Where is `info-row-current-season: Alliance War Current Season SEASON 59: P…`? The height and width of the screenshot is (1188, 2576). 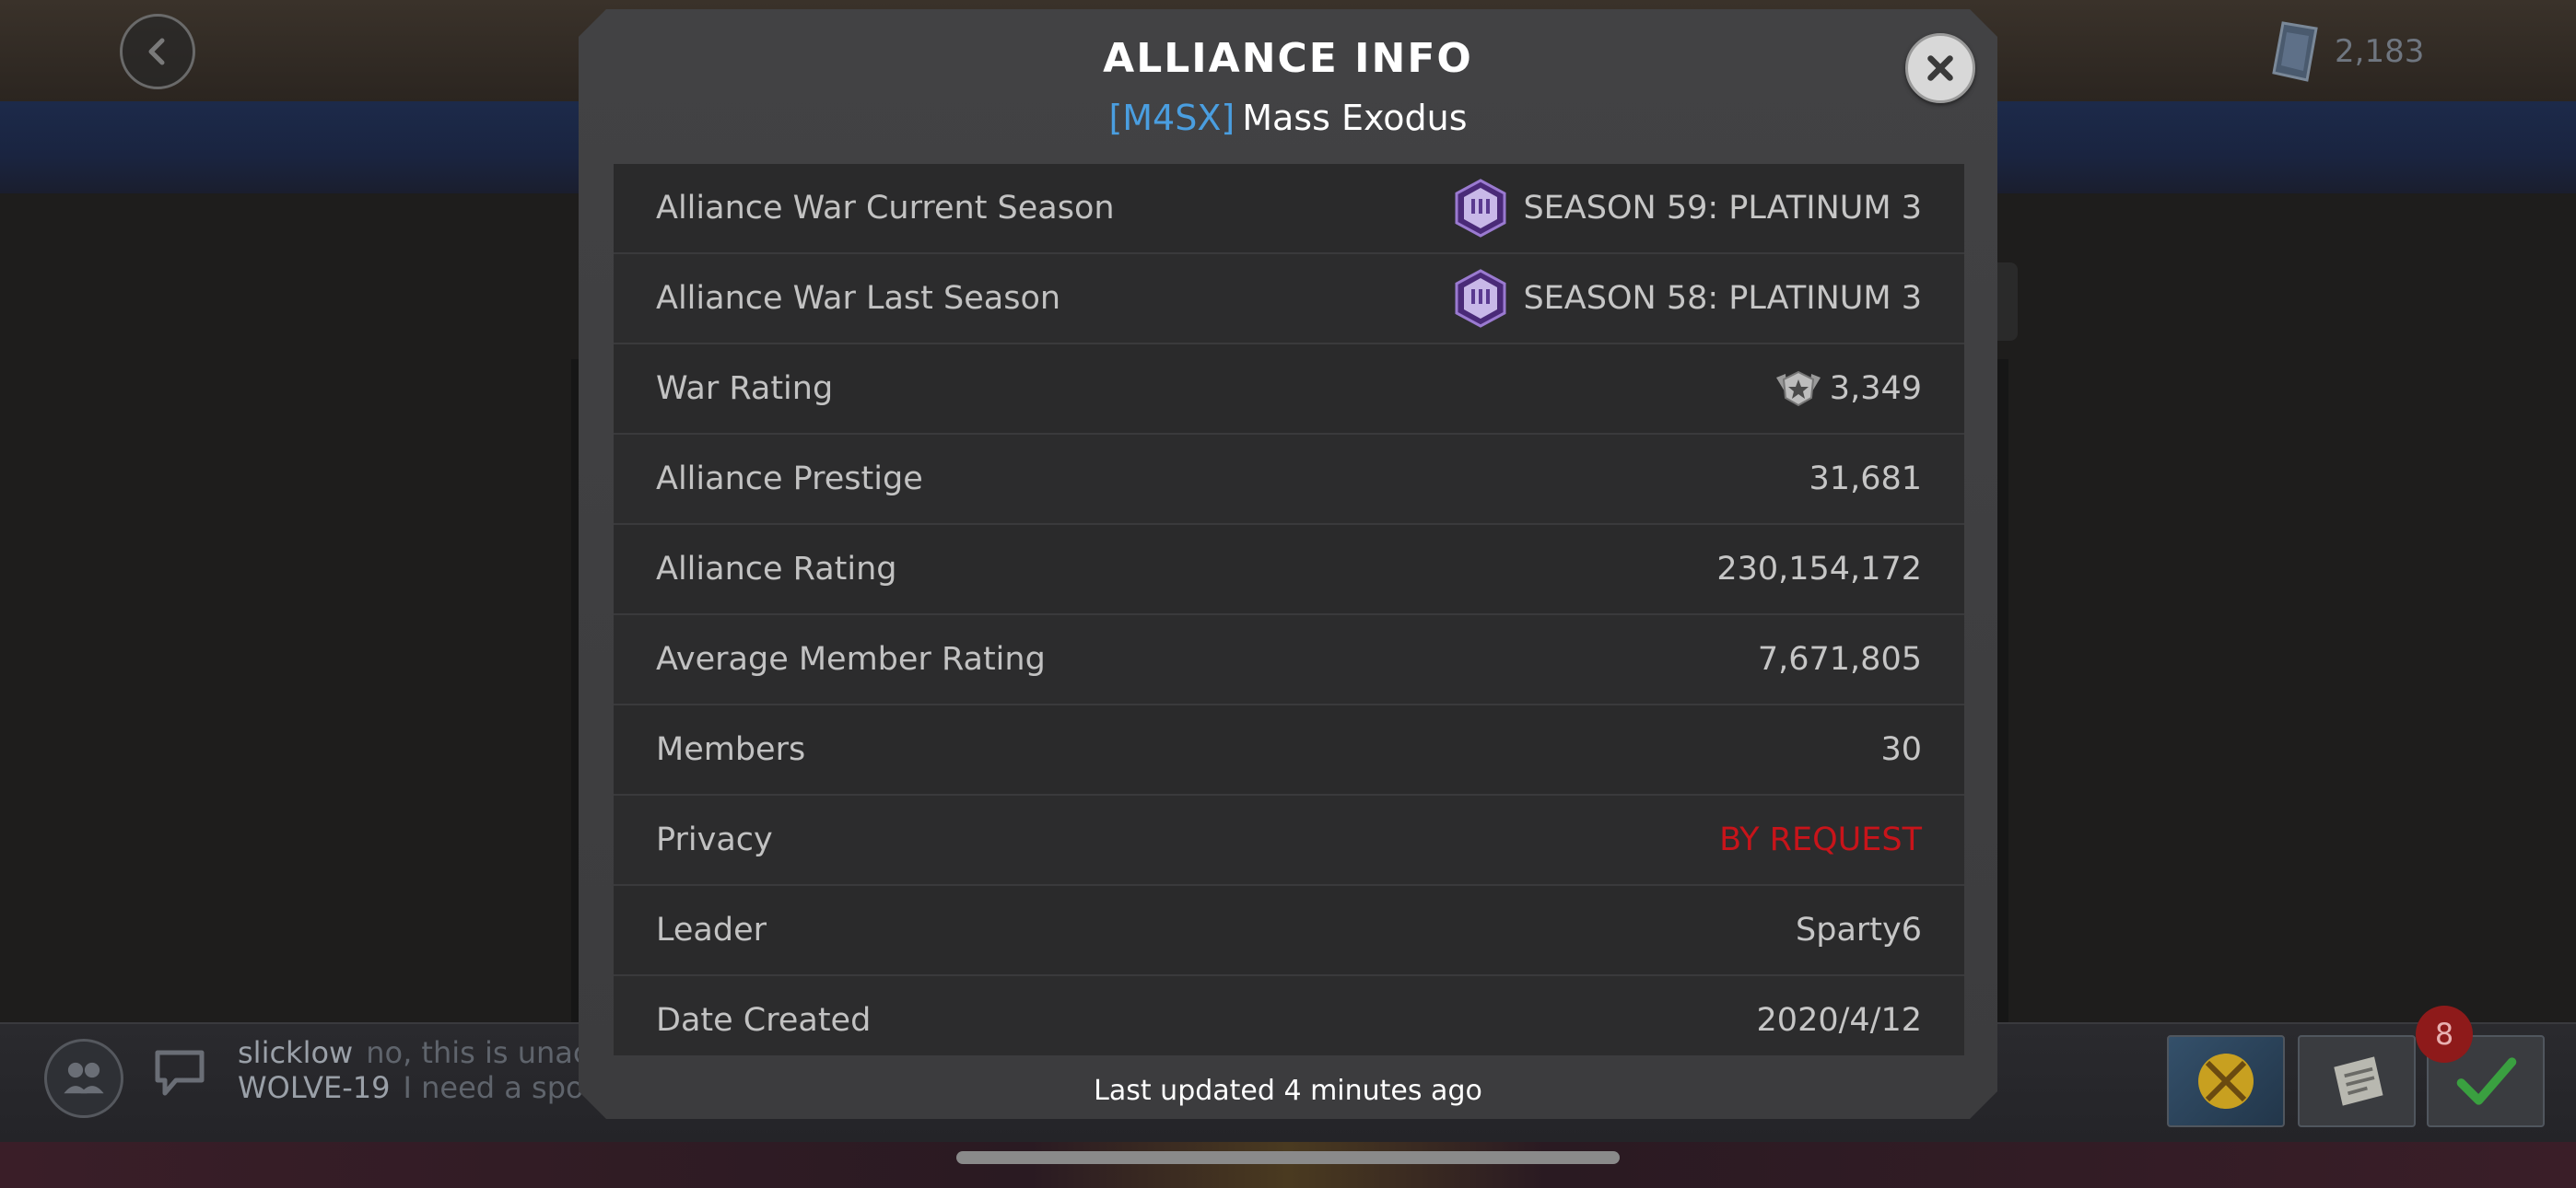
info-row-current-season: Alliance War Current Season SEASON 59: P… is located at coordinates (1289, 209).